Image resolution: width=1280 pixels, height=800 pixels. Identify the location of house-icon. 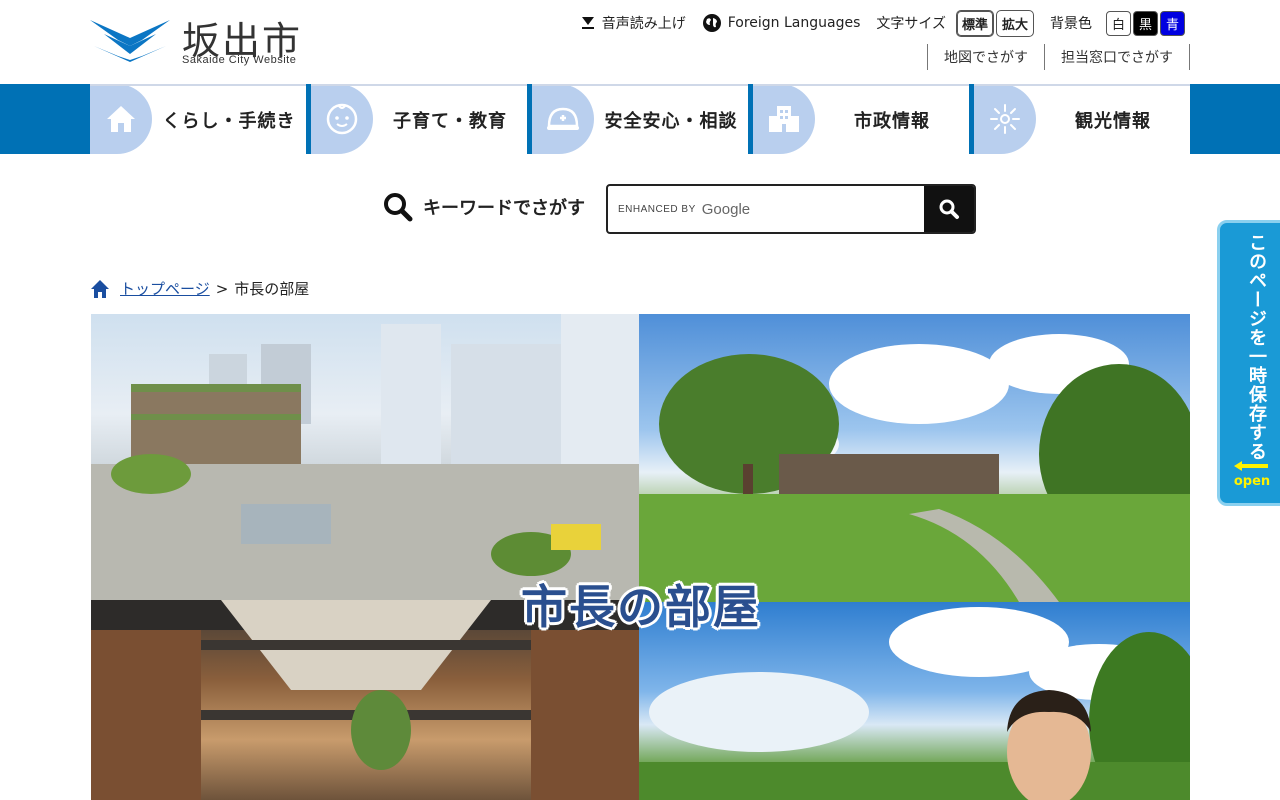
(121, 119).